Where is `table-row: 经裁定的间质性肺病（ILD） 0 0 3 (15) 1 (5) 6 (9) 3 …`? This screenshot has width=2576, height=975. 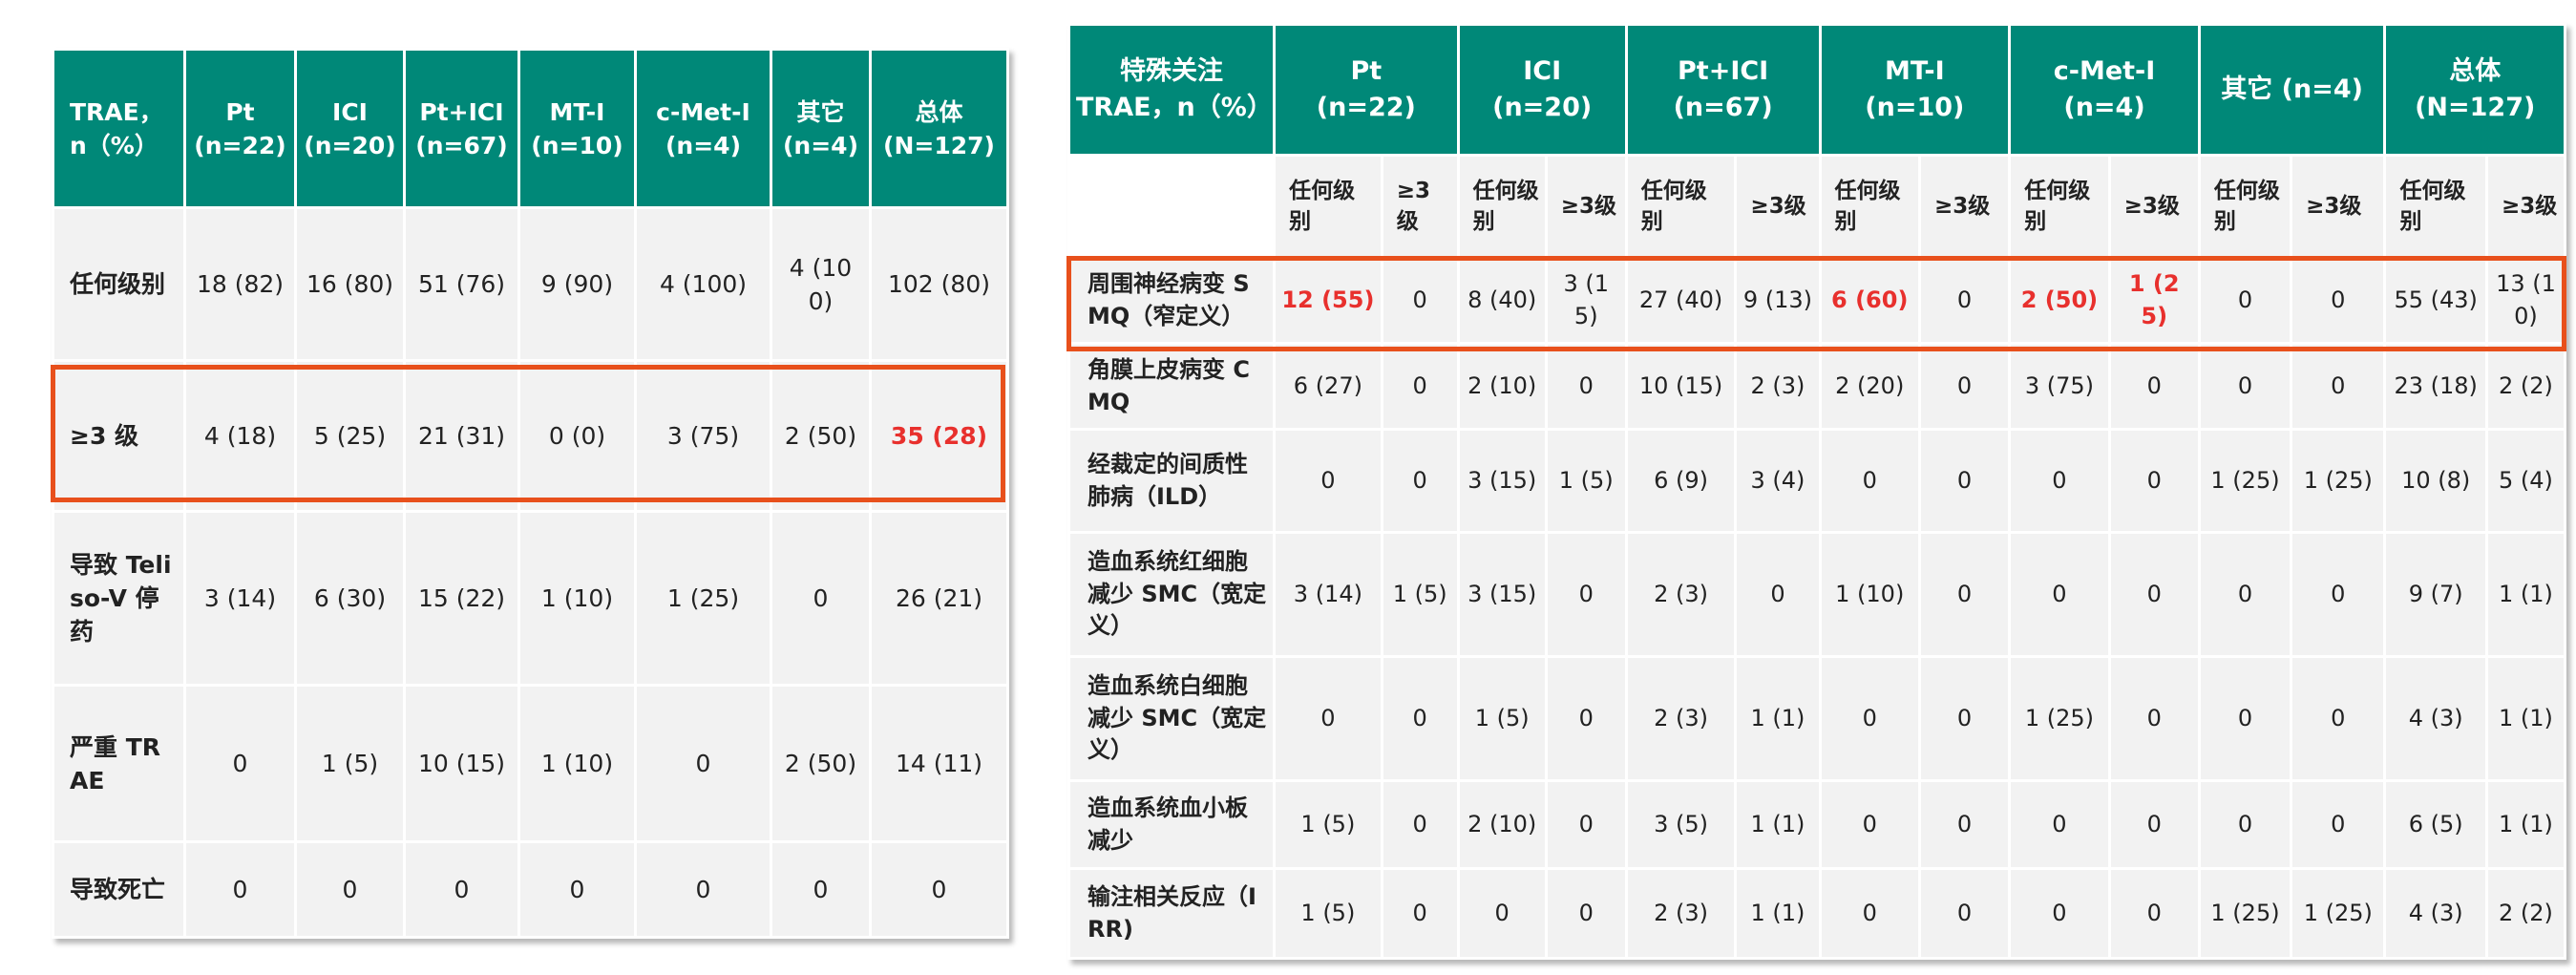 table-row: 经裁定的间质性肺病（ILD） 0 0 3 (15) 1 (5) 6 (9) 3 … is located at coordinates (1816, 481).